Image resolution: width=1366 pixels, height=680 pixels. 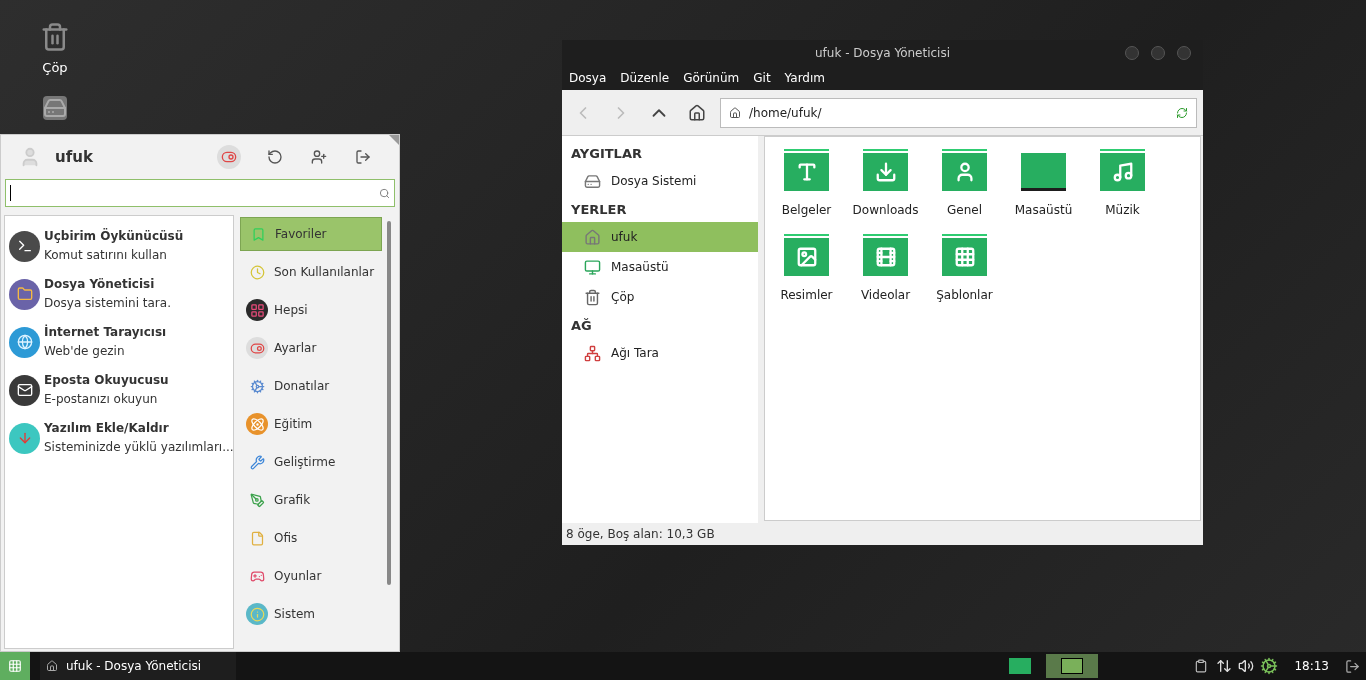 I want to click on menu-item: Yardım, so click(x=804, y=77).